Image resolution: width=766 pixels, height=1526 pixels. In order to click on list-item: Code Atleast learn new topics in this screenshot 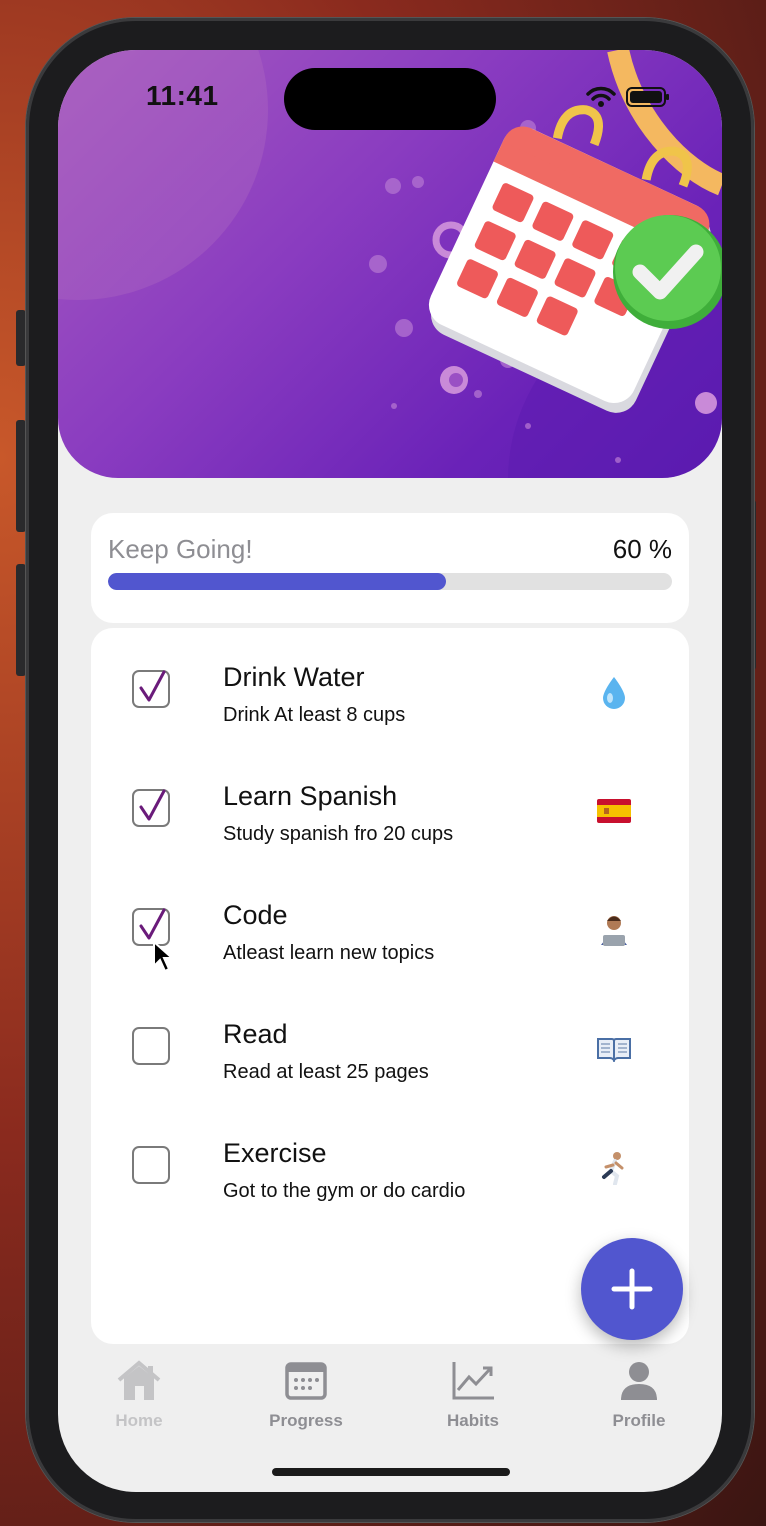, I will do `click(390, 945)`.